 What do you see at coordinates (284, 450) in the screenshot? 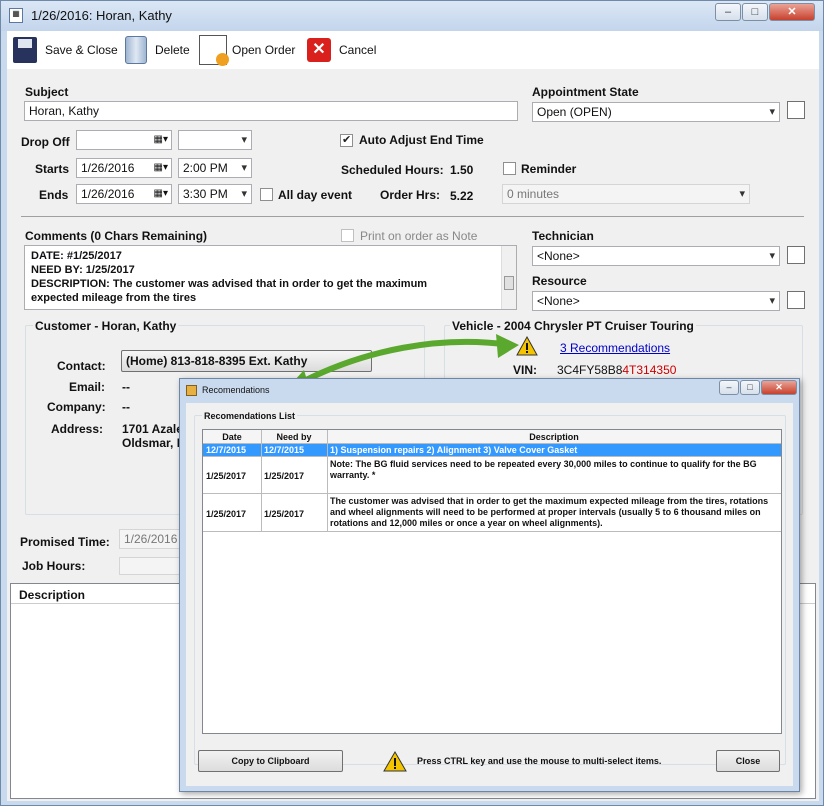
I see `row-need-by: 12/7/2015` at bounding box center [284, 450].